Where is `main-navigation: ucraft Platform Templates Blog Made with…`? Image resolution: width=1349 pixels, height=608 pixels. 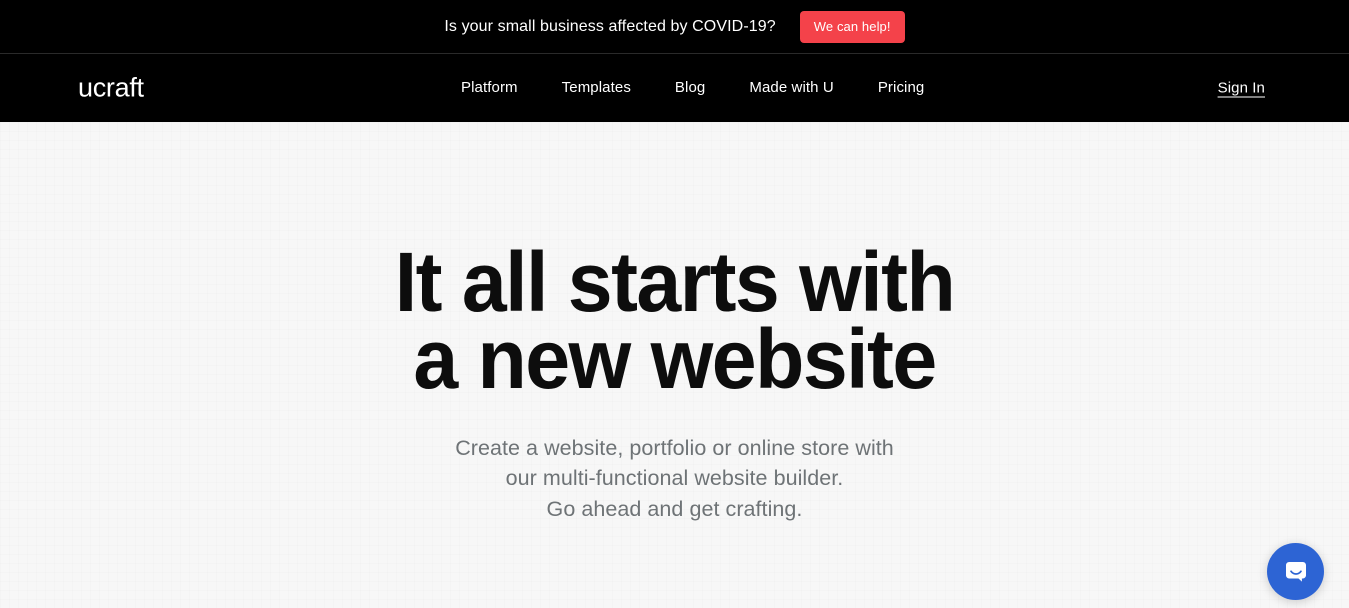 main-navigation: ucraft Platform Templates Blog Made with… is located at coordinates (674, 88).